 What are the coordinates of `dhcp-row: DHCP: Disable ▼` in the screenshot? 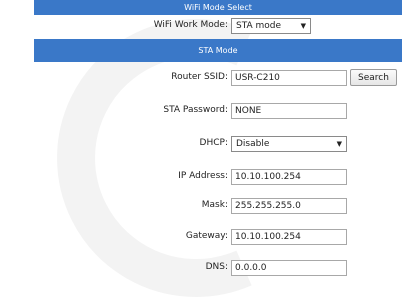 It's located at (218, 144).